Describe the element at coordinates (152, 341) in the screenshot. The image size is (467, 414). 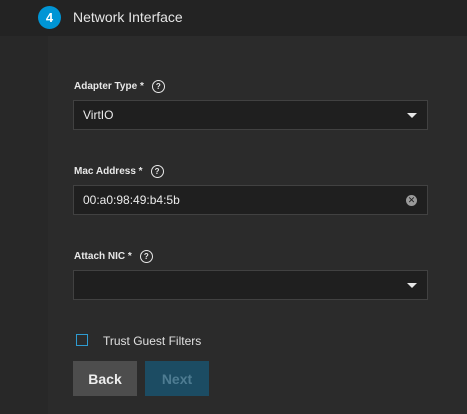
I see `trust-guest-filters-label: Trust Guest Filters` at that location.